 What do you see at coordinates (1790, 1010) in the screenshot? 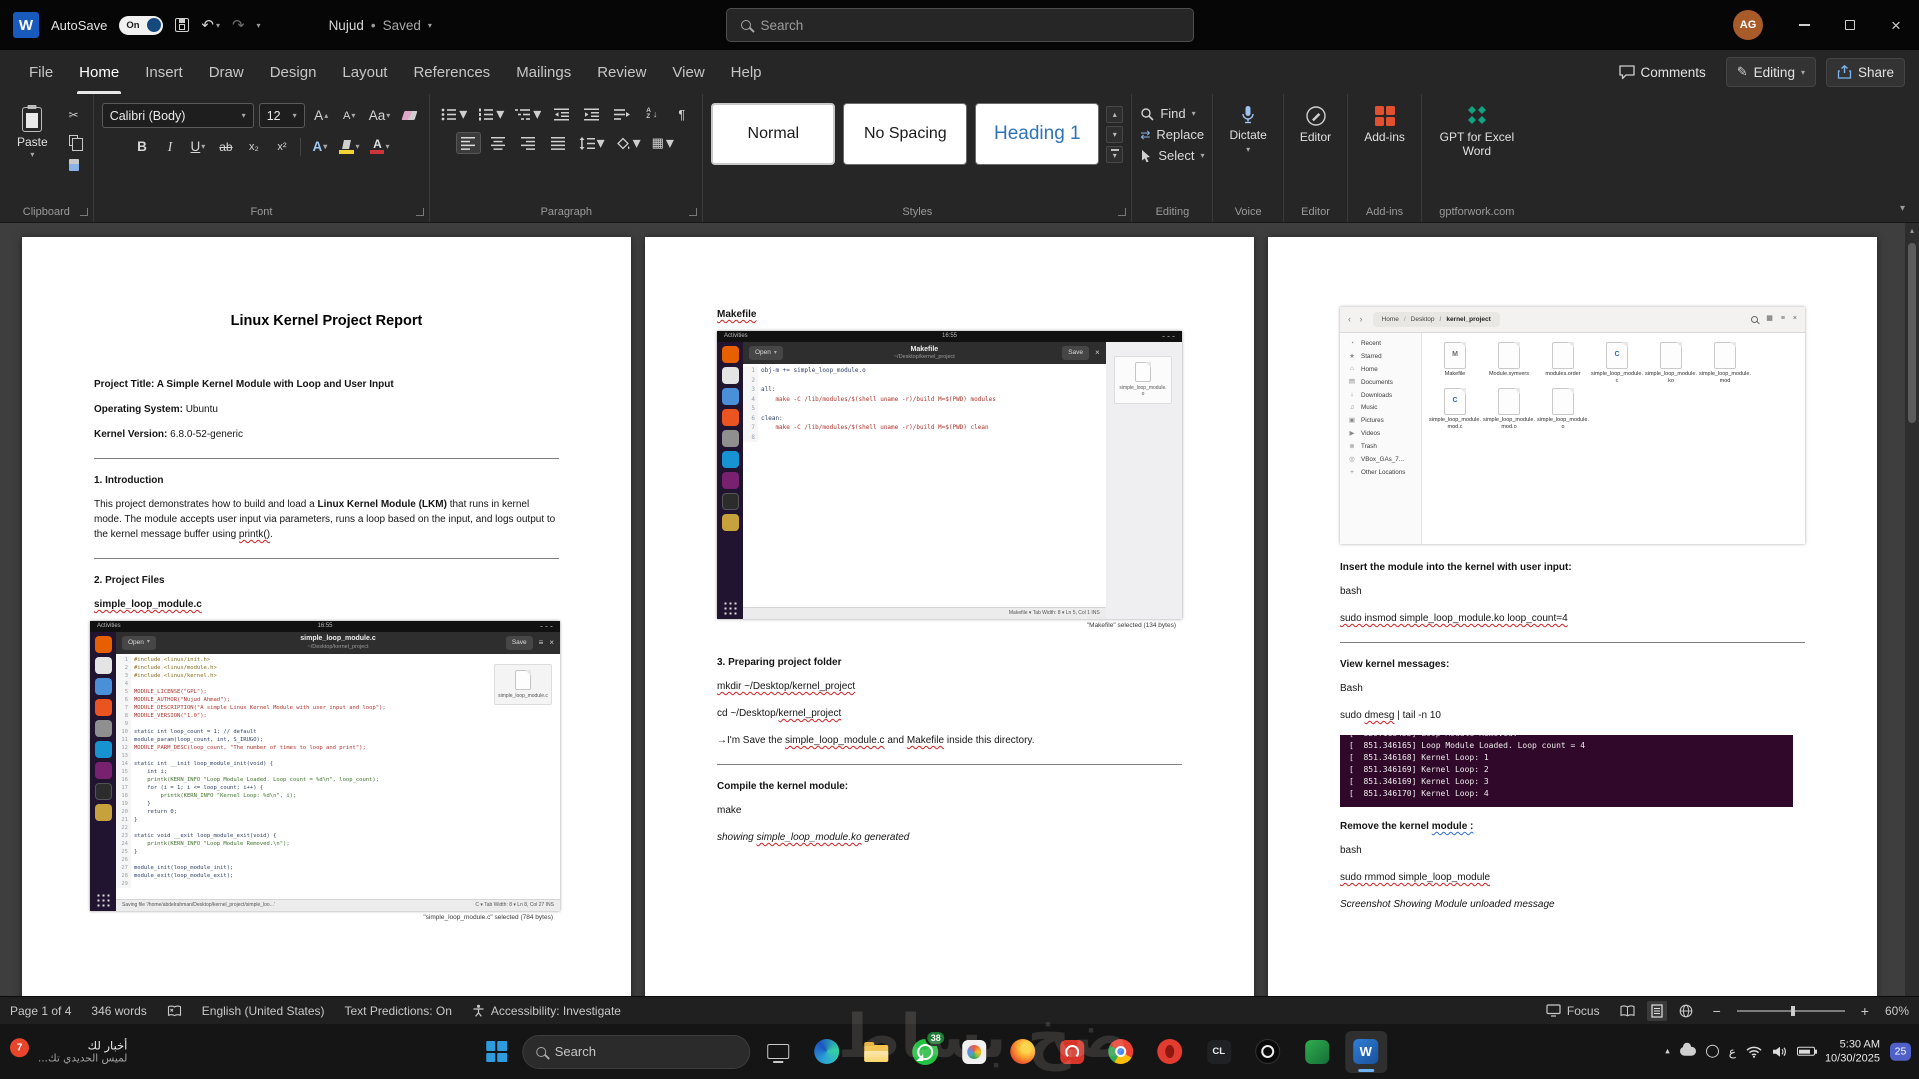
I see `zoom-slider` at bounding box center [1790, 1010].